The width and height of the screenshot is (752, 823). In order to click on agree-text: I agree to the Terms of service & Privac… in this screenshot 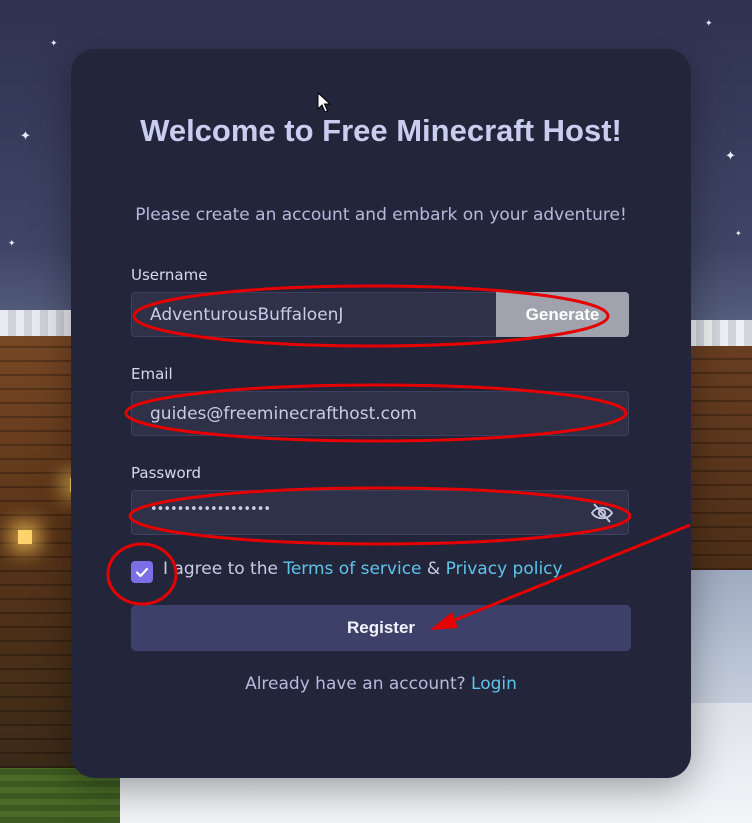, I will do `click(363, 569)`.